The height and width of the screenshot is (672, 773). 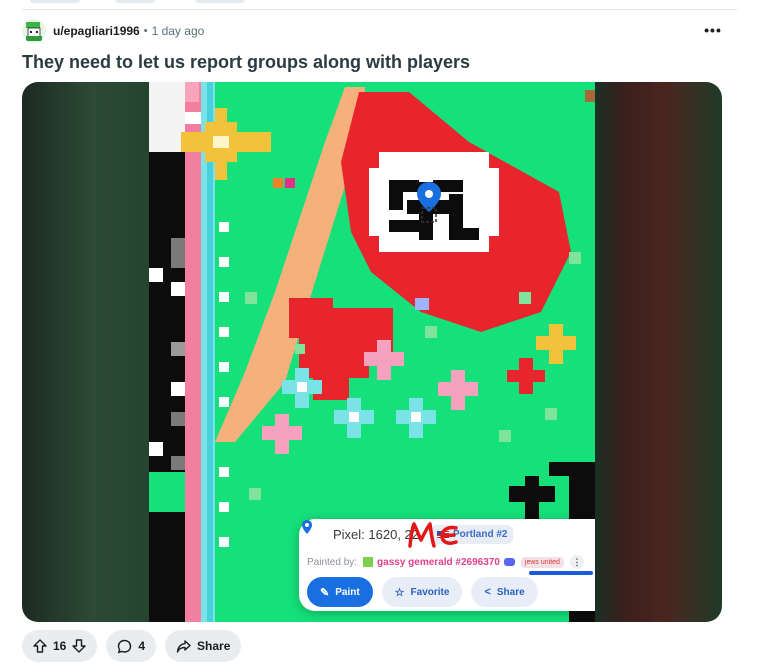 What do you see at coordinates (347, 592) in the screenshot?
I see `paint-button-label: Paint` at bounding box center [347, 592].